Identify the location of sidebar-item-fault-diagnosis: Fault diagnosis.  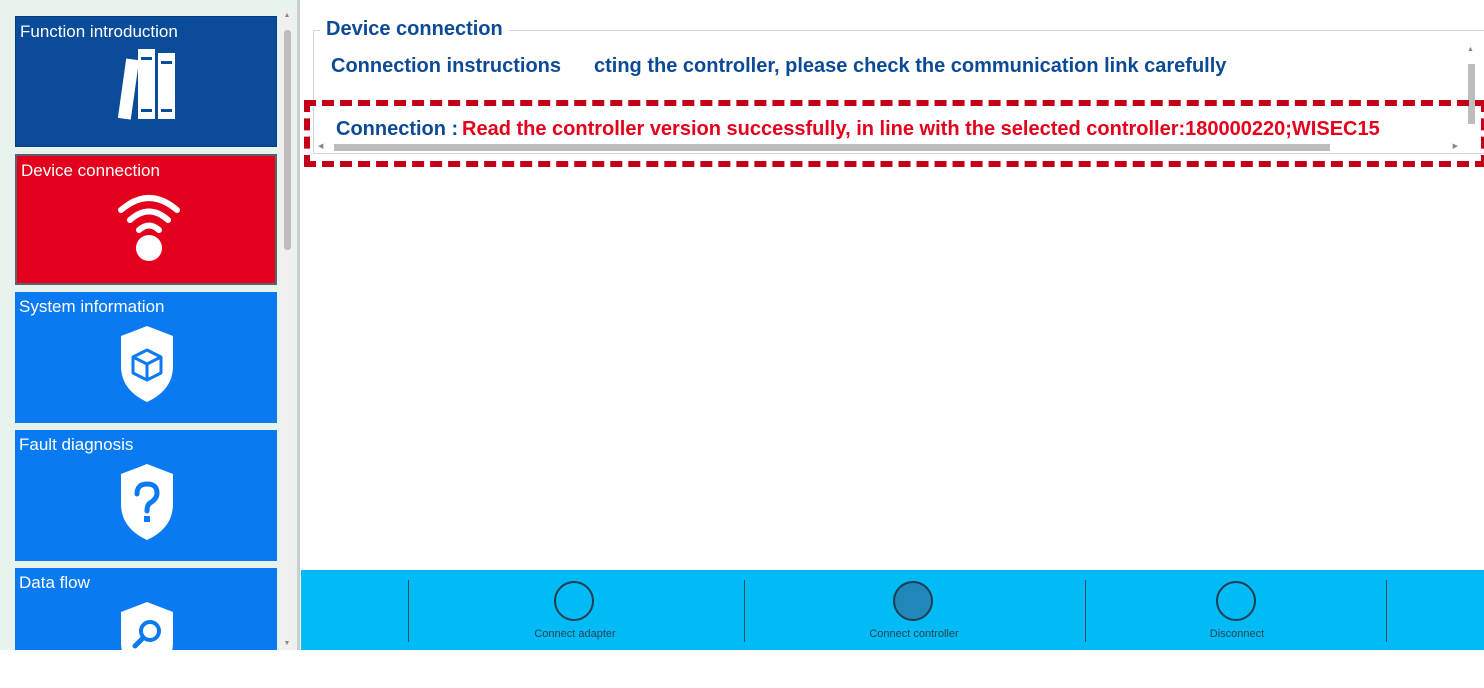
(146, 495).